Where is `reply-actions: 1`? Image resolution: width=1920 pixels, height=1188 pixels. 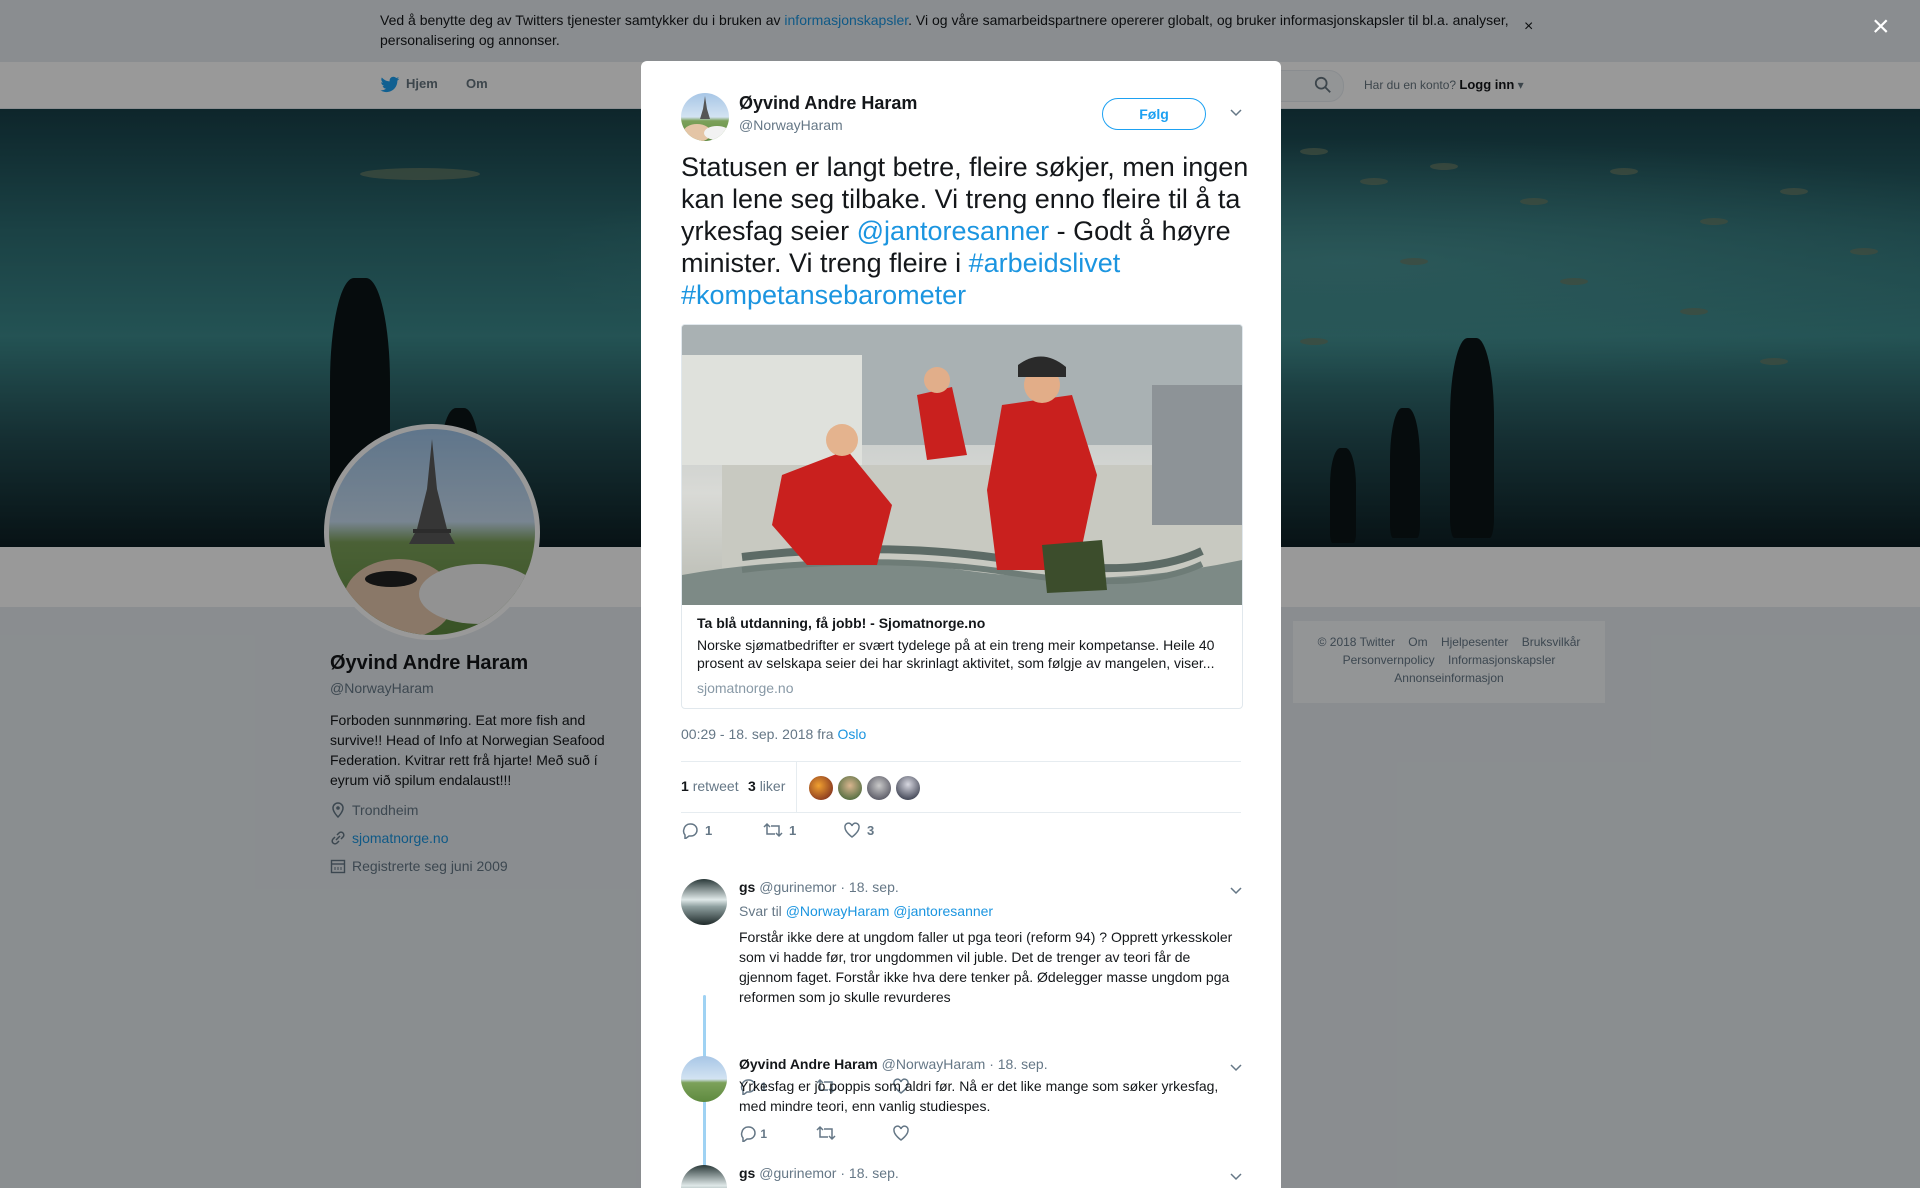
reply-actions: 1 is located at coordinates (824, 1134).